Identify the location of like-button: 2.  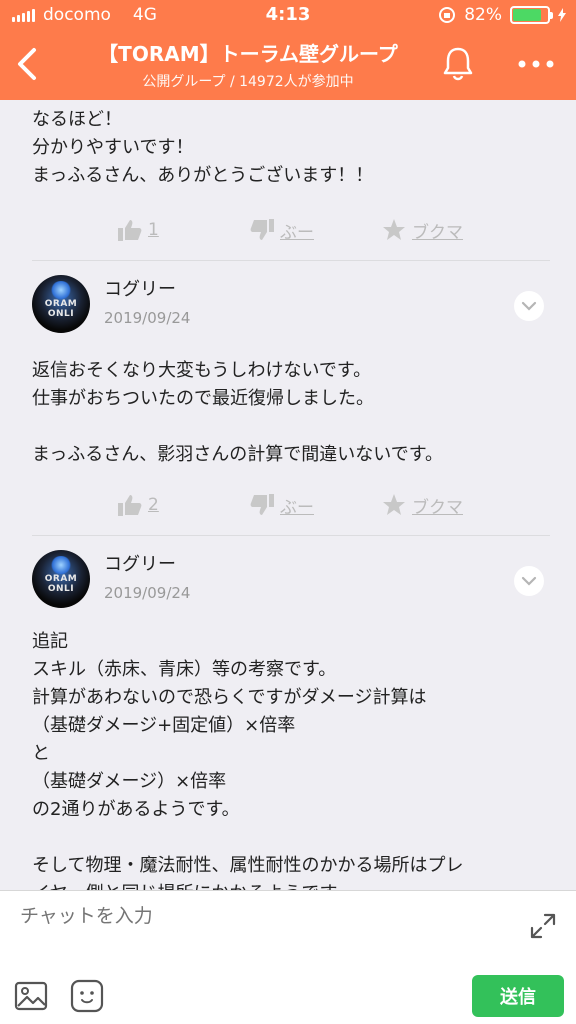
(184, 505).